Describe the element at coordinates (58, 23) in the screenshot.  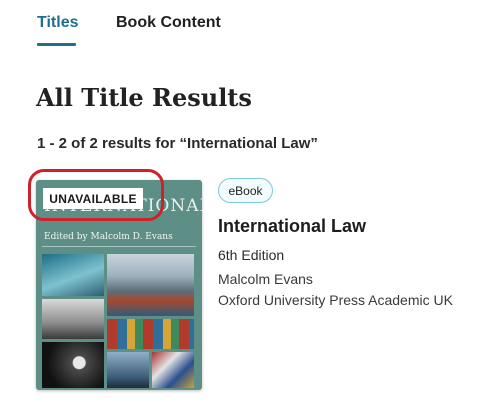
I see `tab-titles: Titles` at that location.